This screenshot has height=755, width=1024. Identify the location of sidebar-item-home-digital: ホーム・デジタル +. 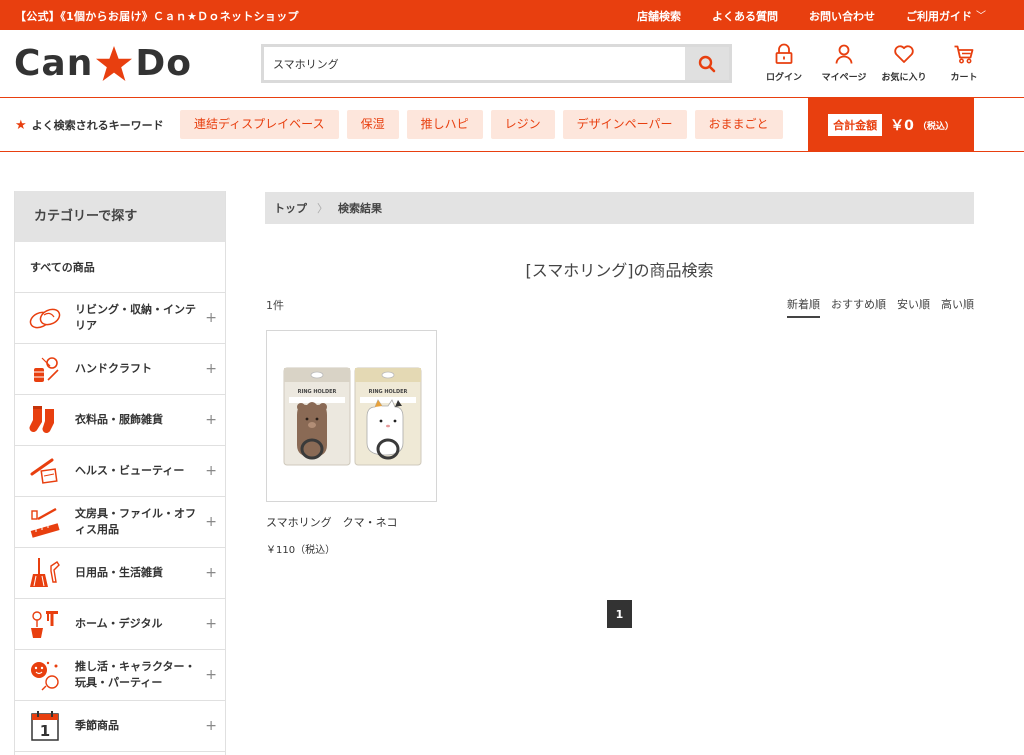
(120, 624).